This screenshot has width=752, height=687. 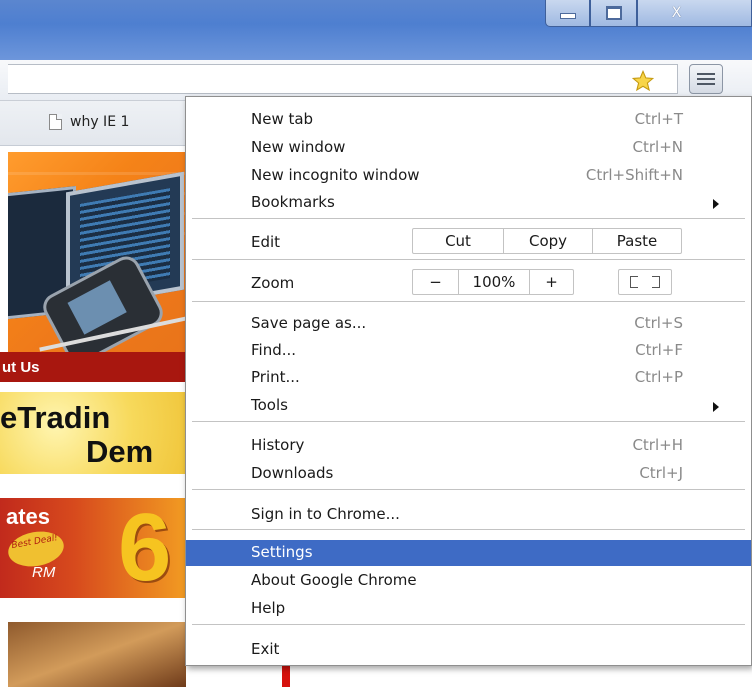 What do you see at coordinates (21, 367) in the screenshot?
I see `nav-link-about-us: ut Us` at bounding box center [21, 367].